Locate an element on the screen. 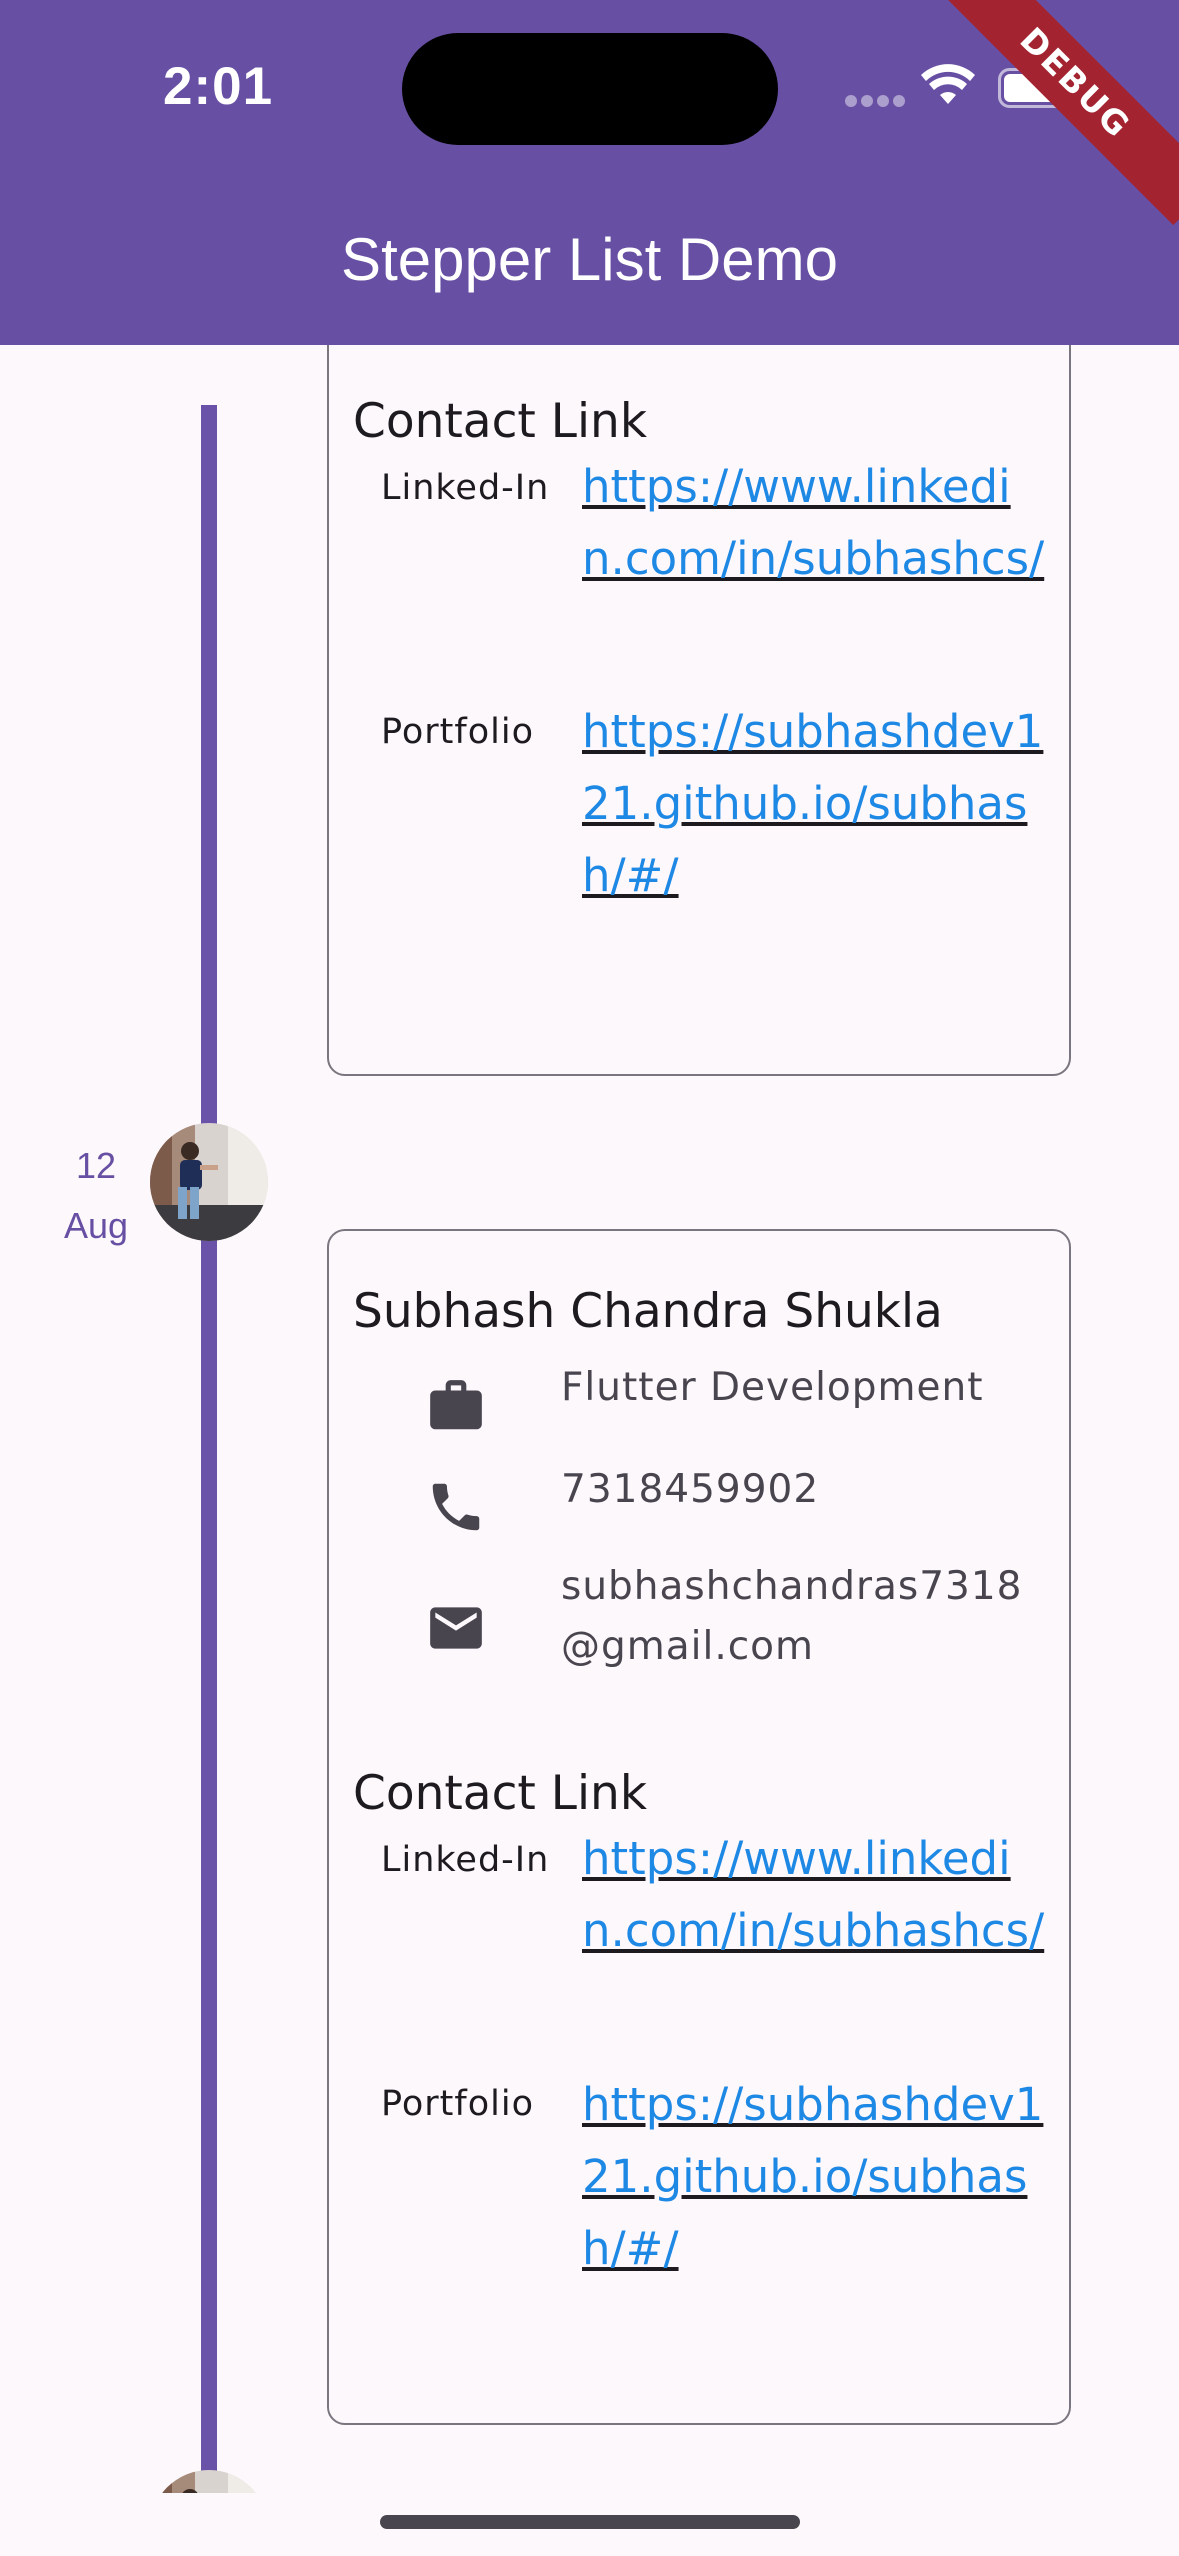 The image size is (1179, 2556). phone-text: 7318459902 is located at coordinates (690, 1489).